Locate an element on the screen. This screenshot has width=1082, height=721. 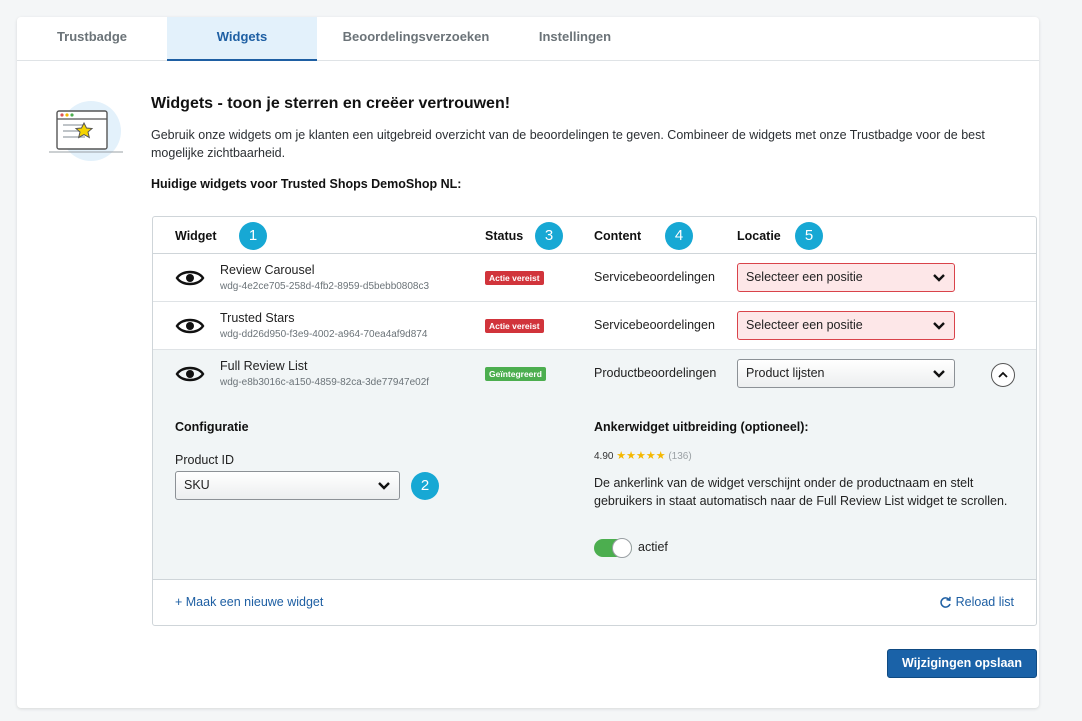
column-widget: Widget is located at coordinates (196, 236).